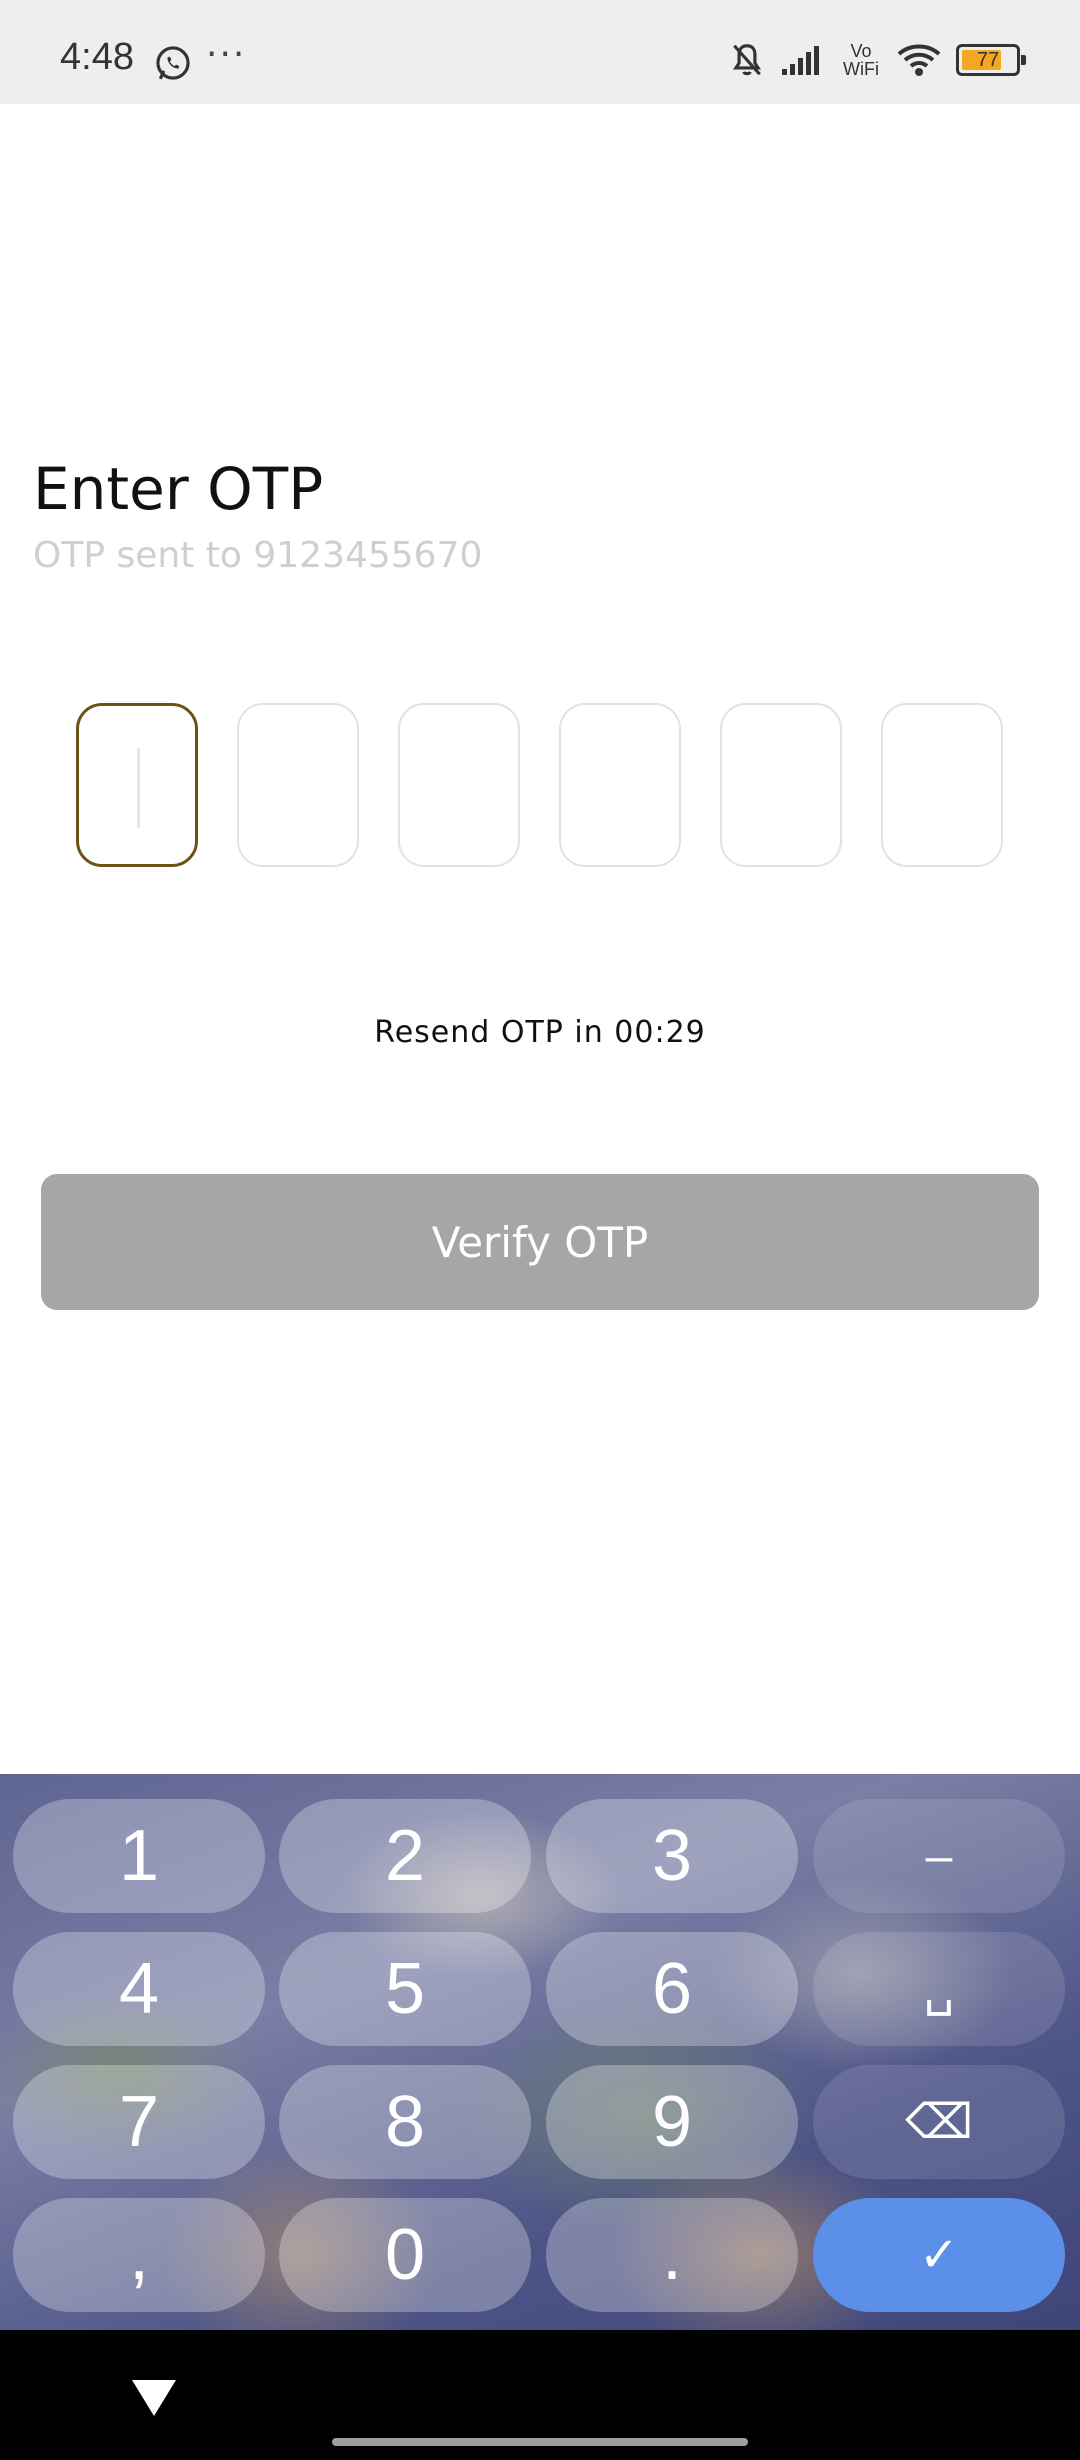 The height and width of the screenshot is (2460, 1080). What do you see at coordinates (861, 51) in the screenshot?
I see `vowifi-top: Vo` at bounding box center [861, 51].